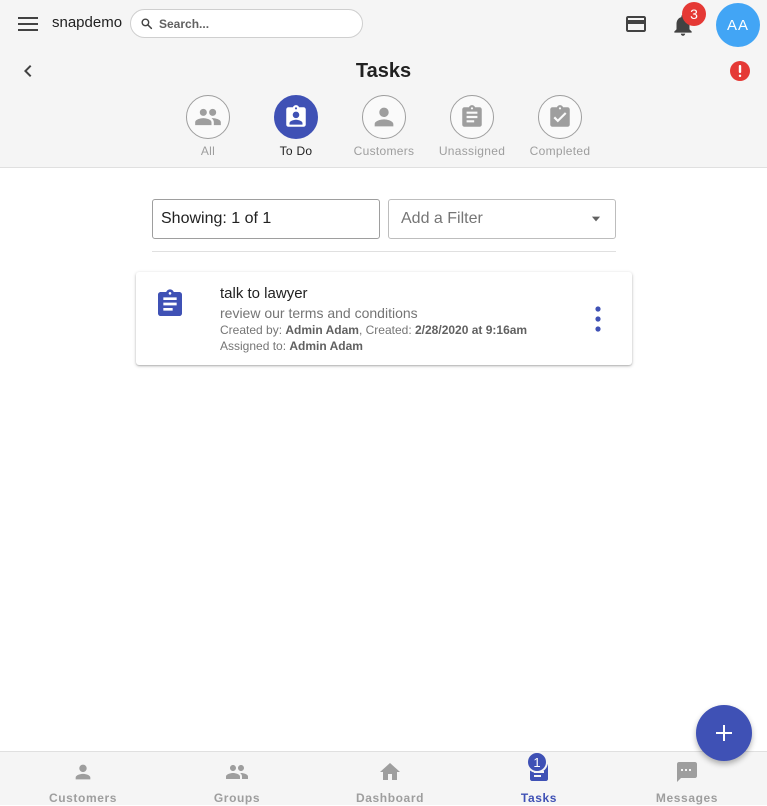 This screenshot has width=767, height=806. Describe the element at coordinates (560, 151) in the screenshot. I see `tab-label: Completed` at that location.